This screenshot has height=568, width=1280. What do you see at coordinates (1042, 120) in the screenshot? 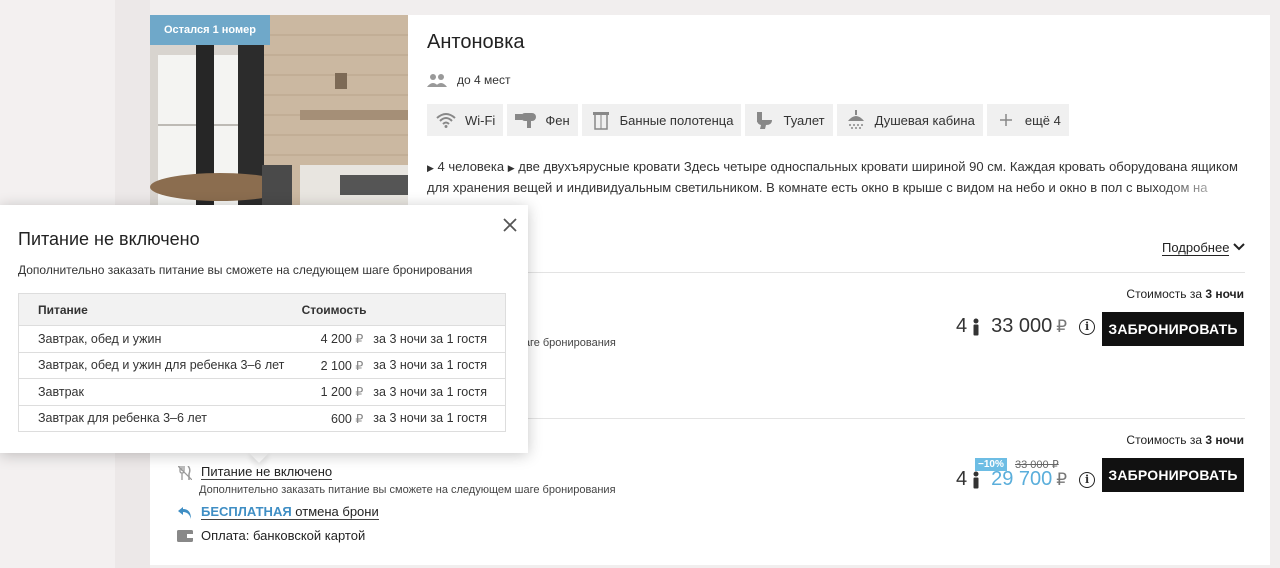
I see `amenity-more-label: ещё 4` at bounding box center [1042, 120].